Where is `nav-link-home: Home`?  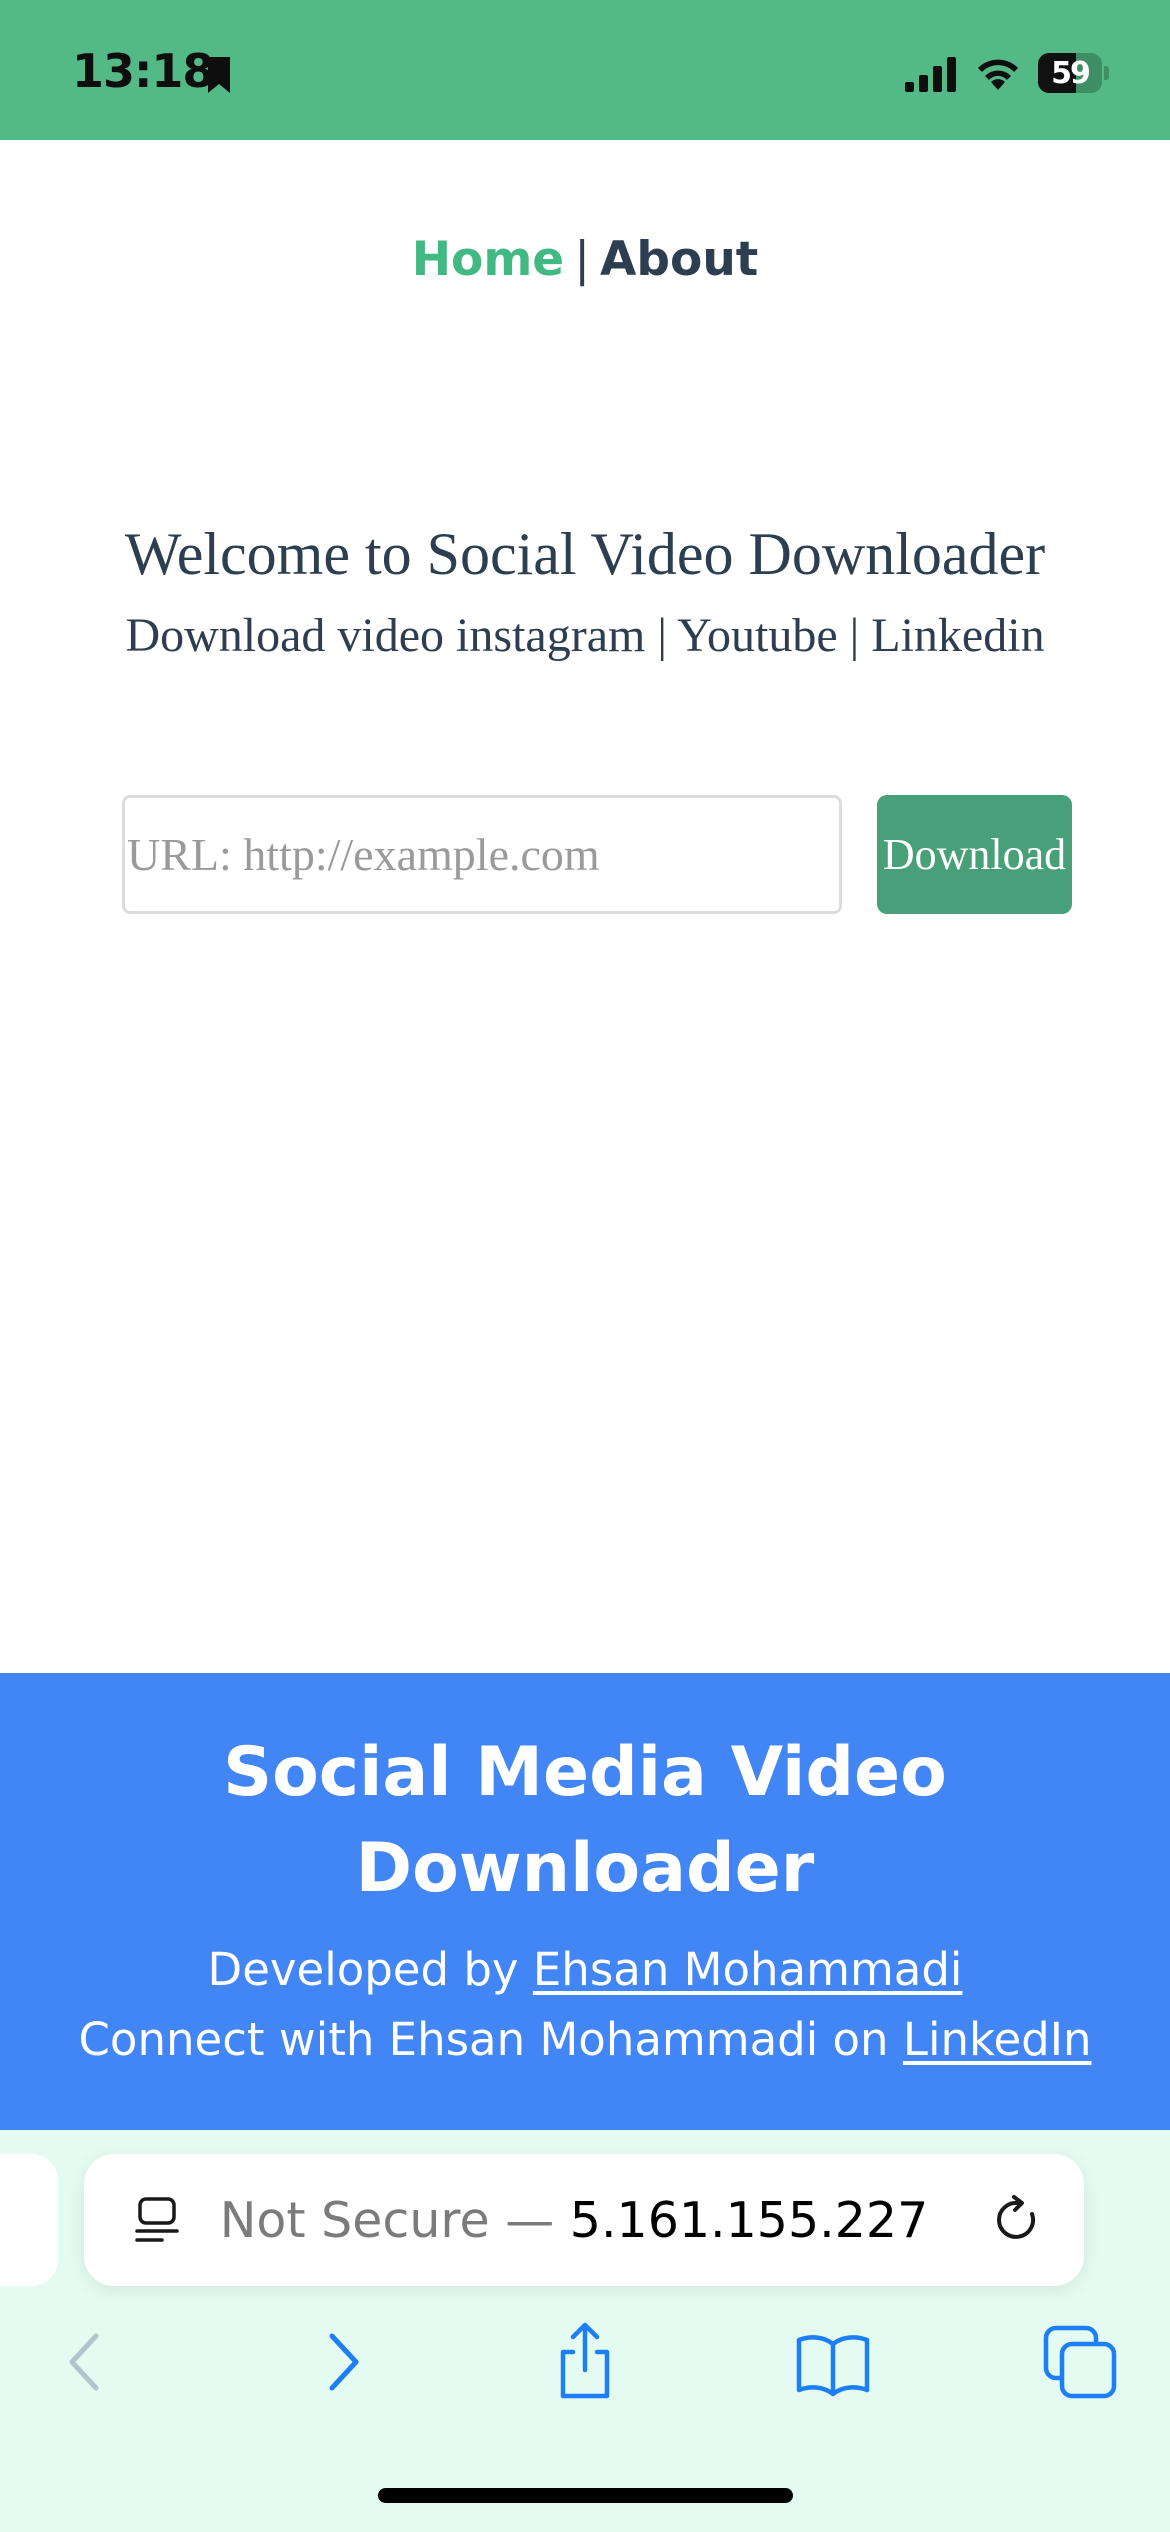
nav-link-home: Home is located at coordinates (488, 259).